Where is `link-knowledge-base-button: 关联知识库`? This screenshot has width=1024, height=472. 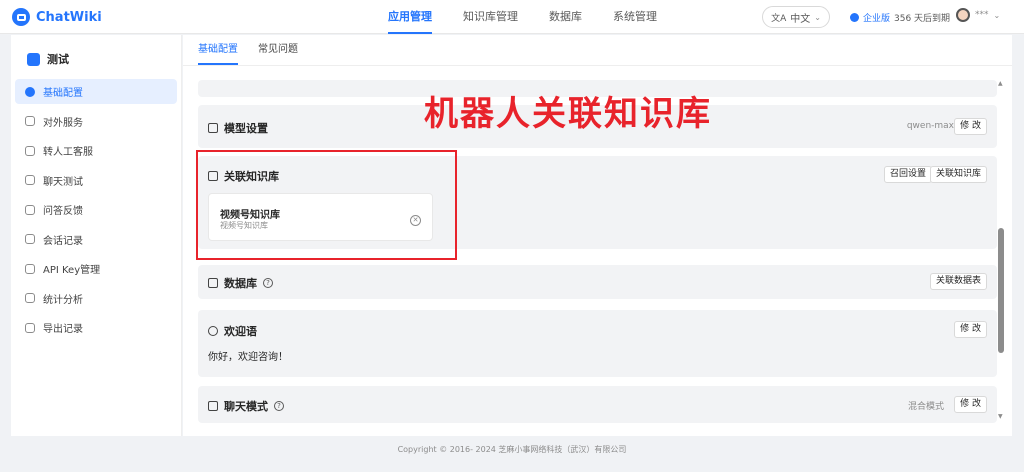
link-knowledge-base-button: 关联知识库 is located at coordinates (958, 174).